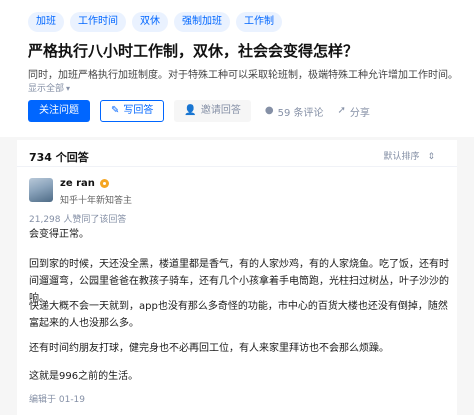 The height and width of the screenshot is (415, 474). I want to click on show-all-label: 显示全部, so click(46, 89).